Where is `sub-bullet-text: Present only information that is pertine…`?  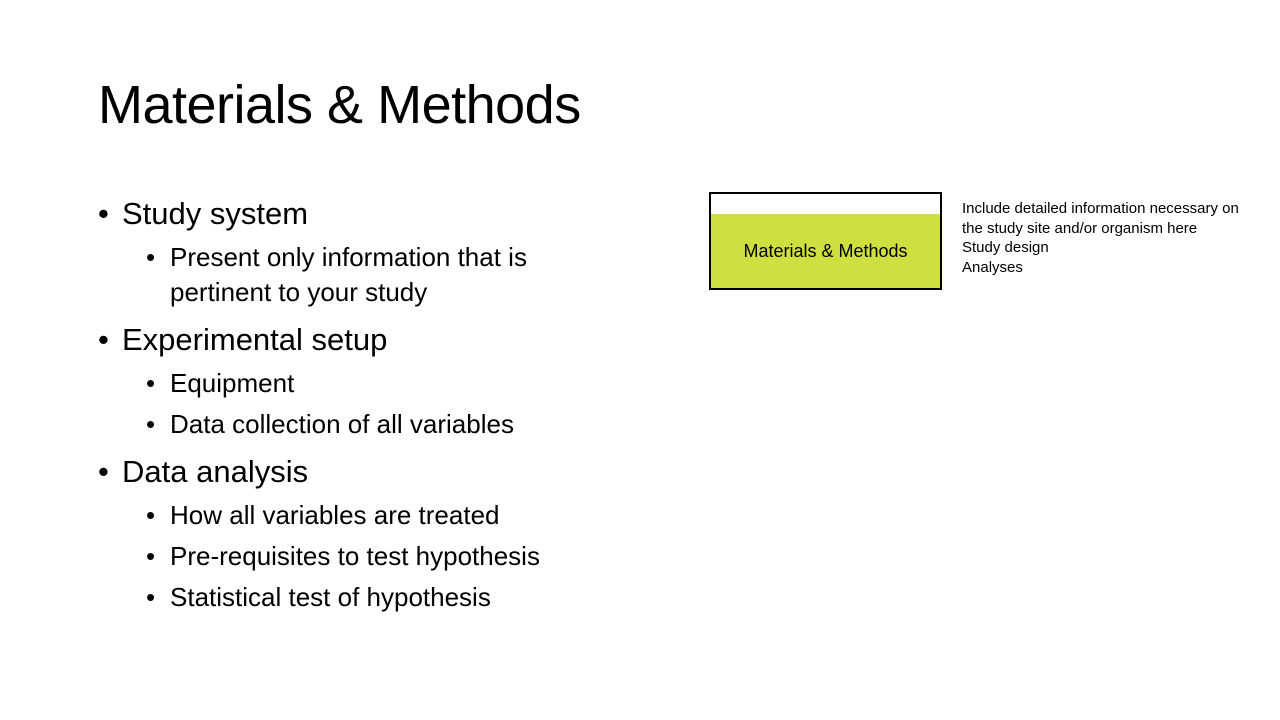
sub-bullet-text: Present only information that is pertine… is located at coordinates (348, 274).